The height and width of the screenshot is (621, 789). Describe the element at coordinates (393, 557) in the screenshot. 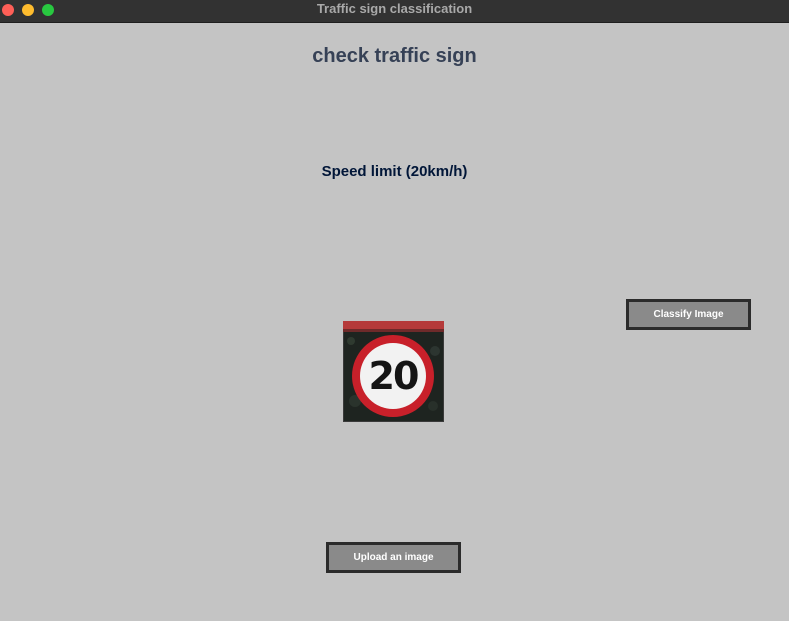

I see `upload-image-button: Upload an image` at that location.